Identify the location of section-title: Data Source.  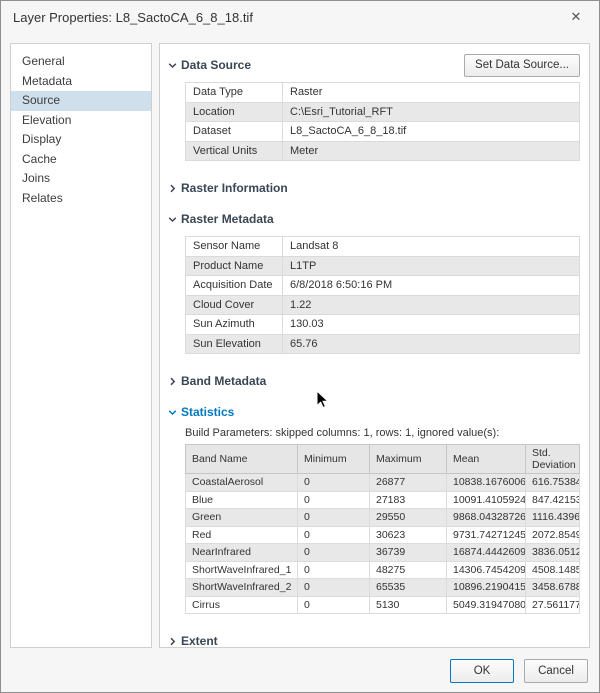
(216, 65).